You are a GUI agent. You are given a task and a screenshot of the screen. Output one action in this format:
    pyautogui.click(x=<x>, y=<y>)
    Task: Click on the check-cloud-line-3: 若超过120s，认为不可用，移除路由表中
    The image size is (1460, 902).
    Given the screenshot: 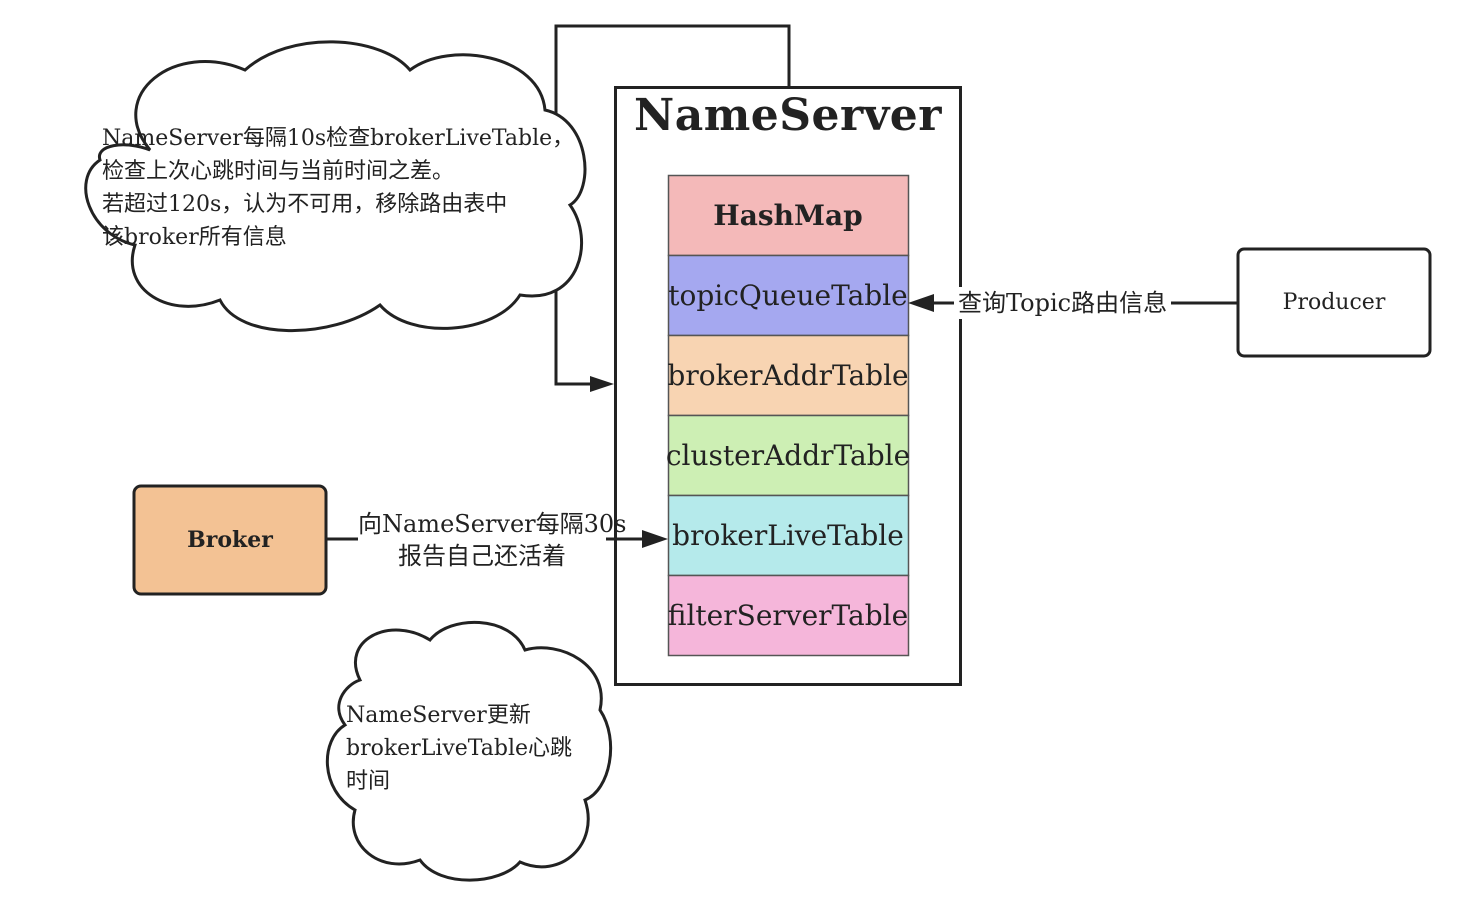 What is the action you would take?
    pyautogui.click(x=305, y=204)
    